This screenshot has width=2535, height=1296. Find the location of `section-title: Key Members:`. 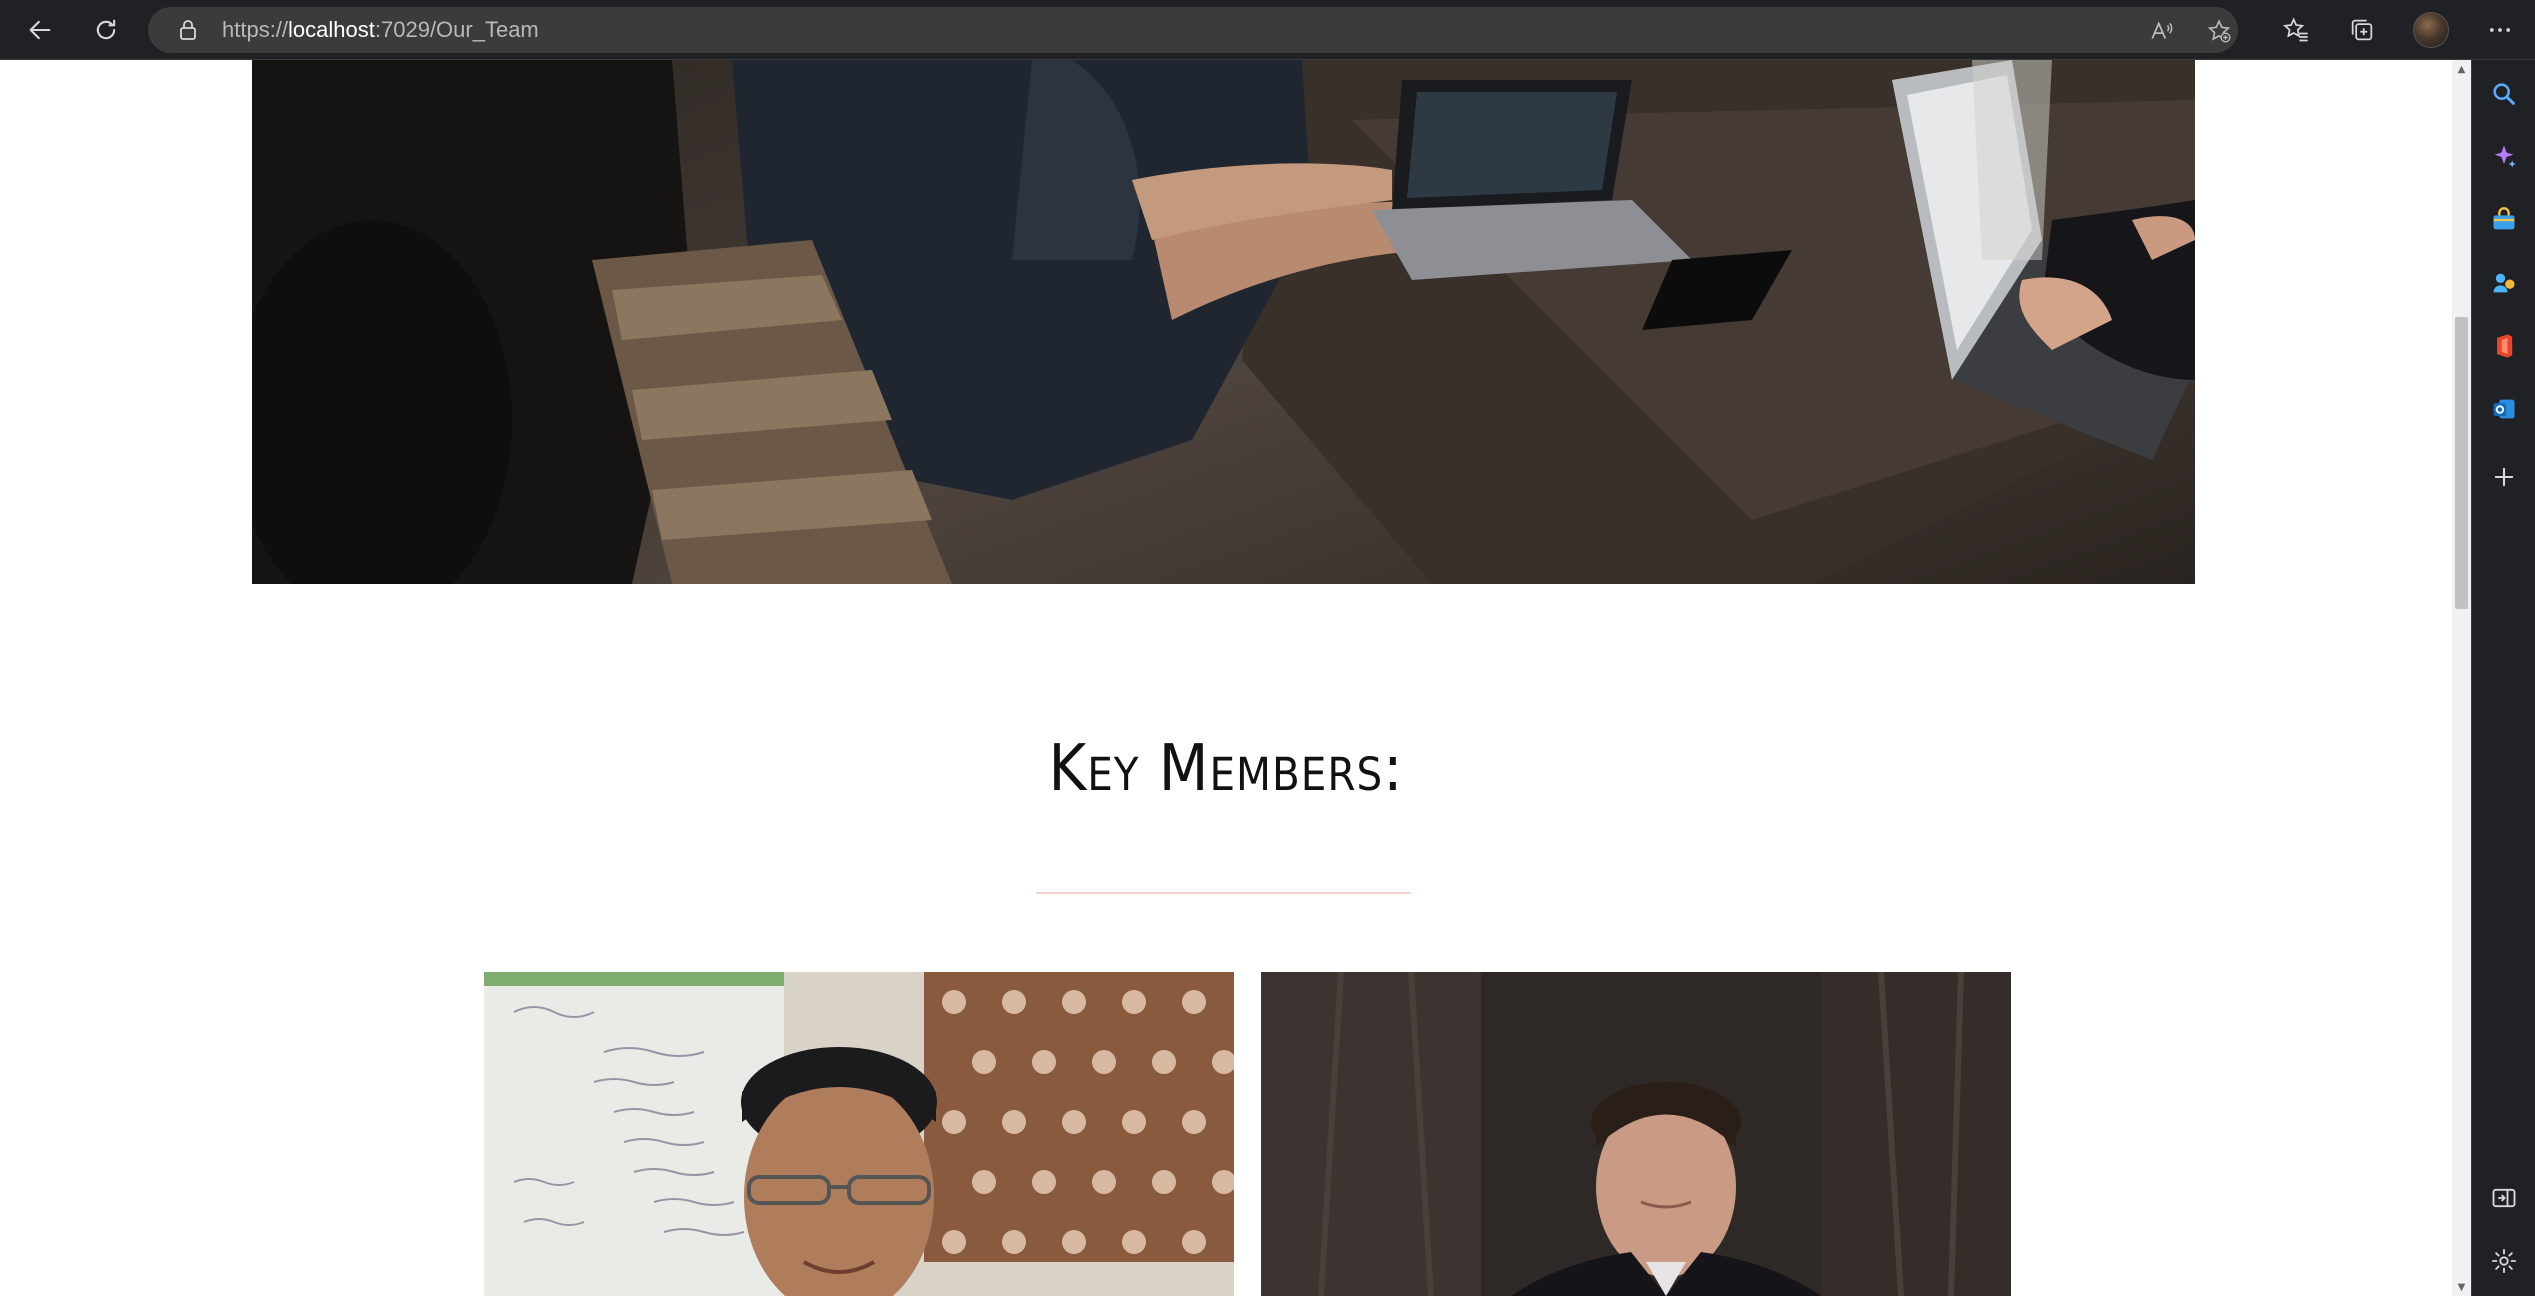

section-title: Key Members: is located at coordinates (1226, 769).